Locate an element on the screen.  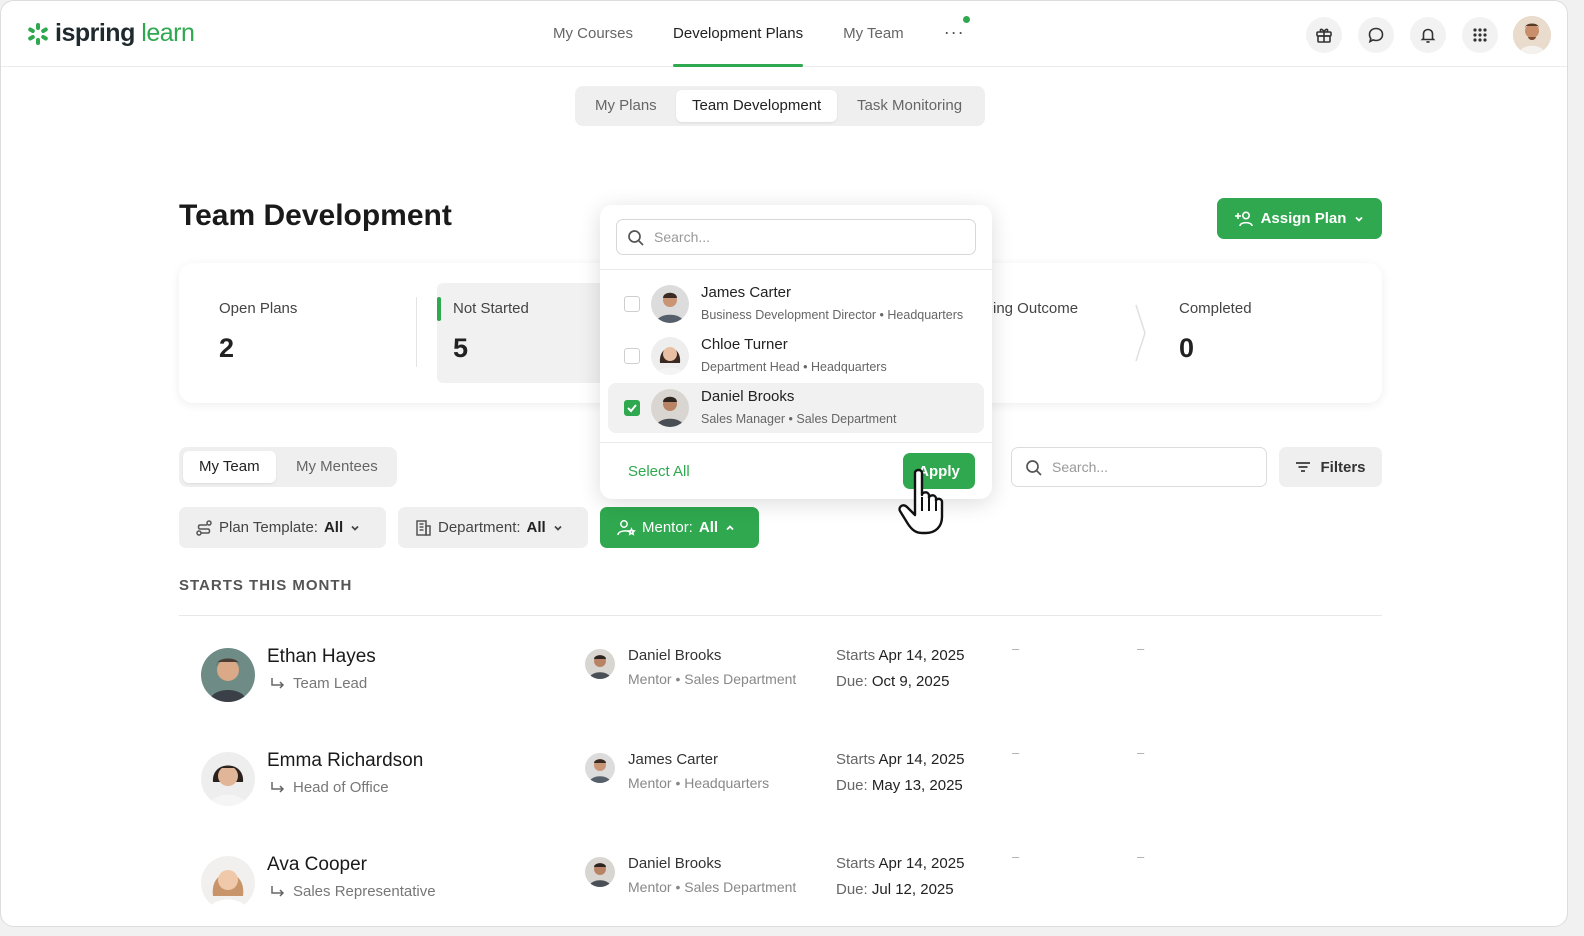
assign-plan-button: Assign Plan is located at coordinates (1299, 218).